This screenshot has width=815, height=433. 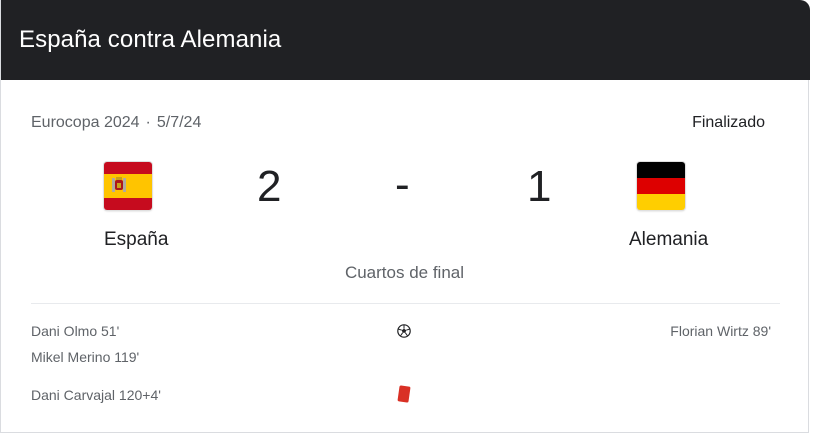 I want to click on spain-flag-icon, so click(x=128, y=186).